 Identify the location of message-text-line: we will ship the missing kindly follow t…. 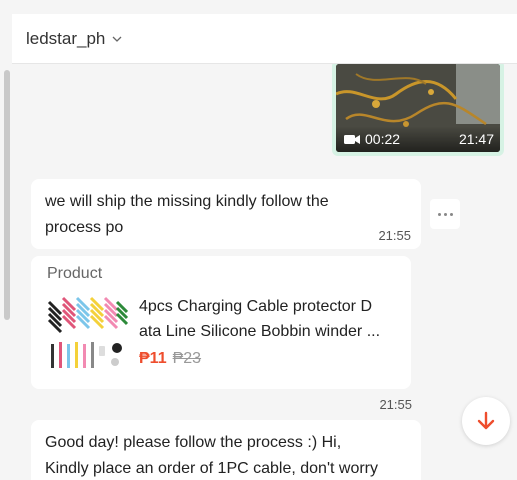
(187, 201).